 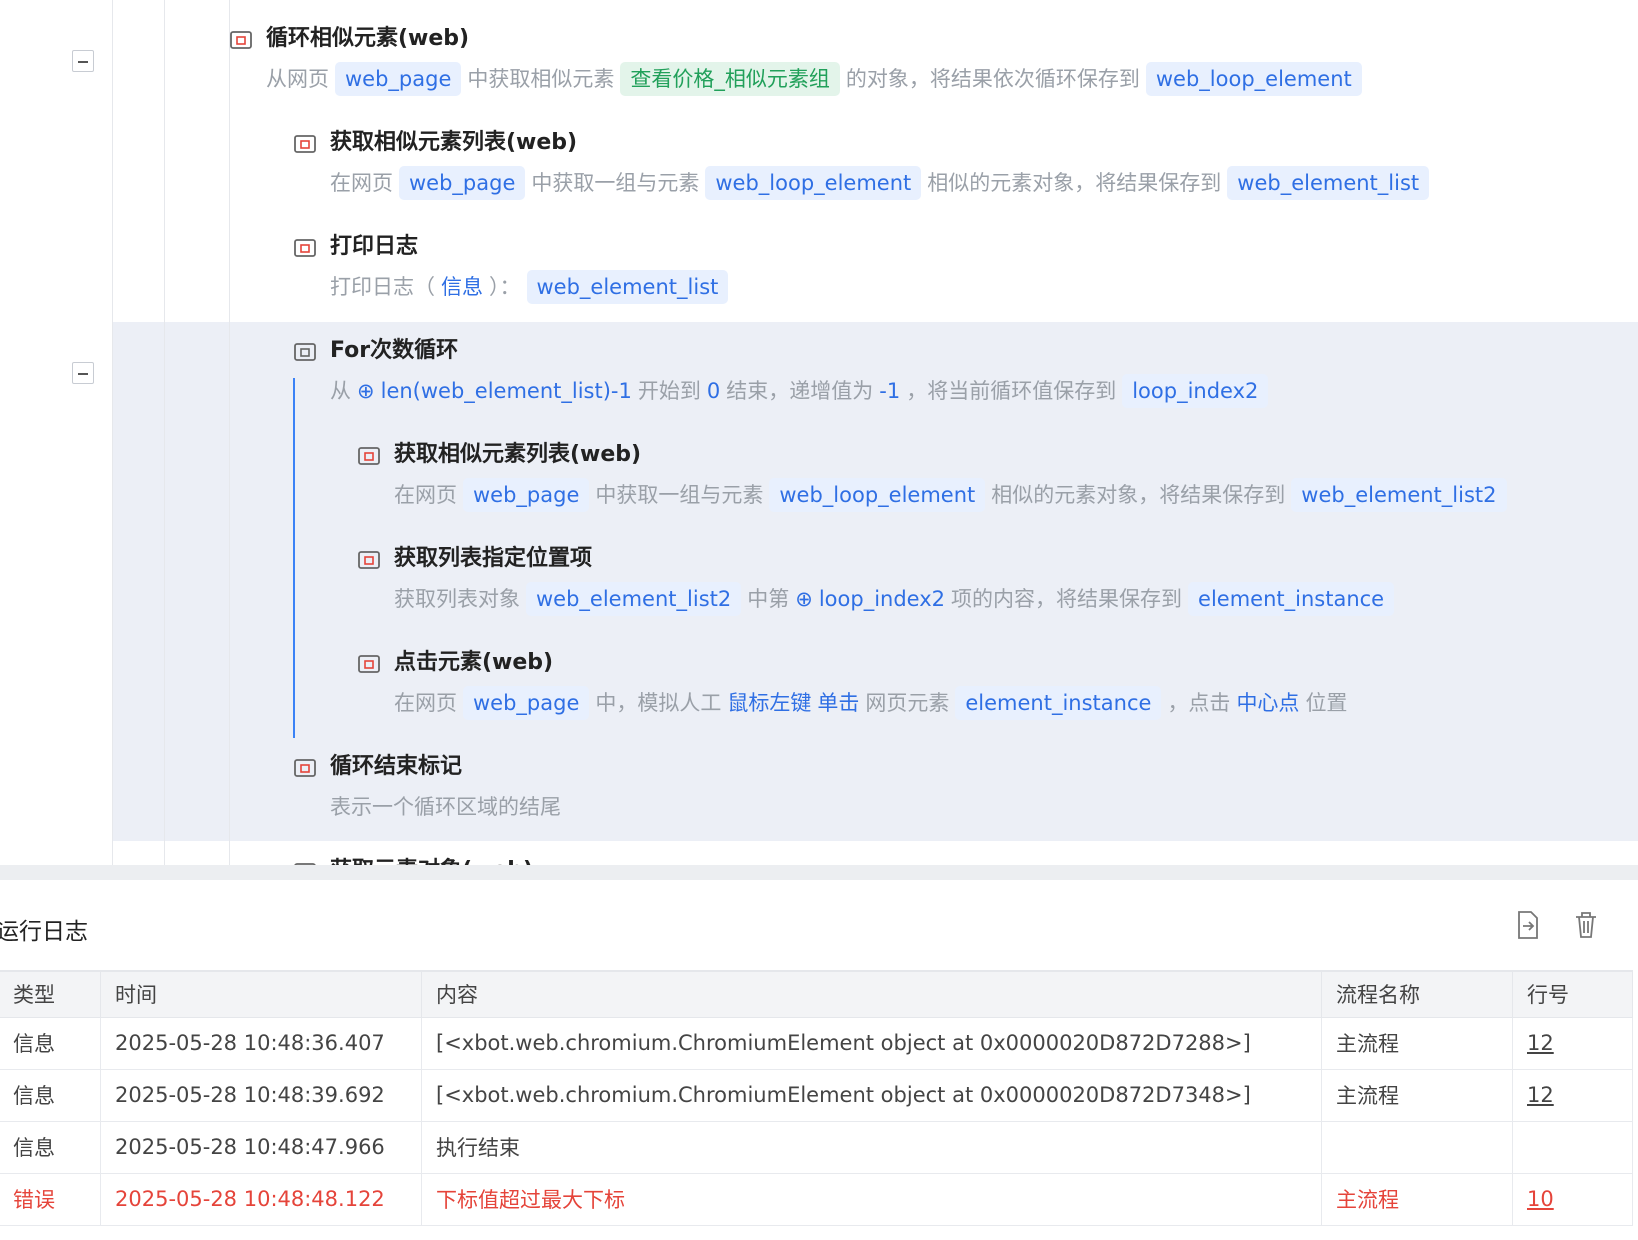 I want to click on desc-text: 相似的元素对象，将结果保存到, so click(x=1074, y=183).